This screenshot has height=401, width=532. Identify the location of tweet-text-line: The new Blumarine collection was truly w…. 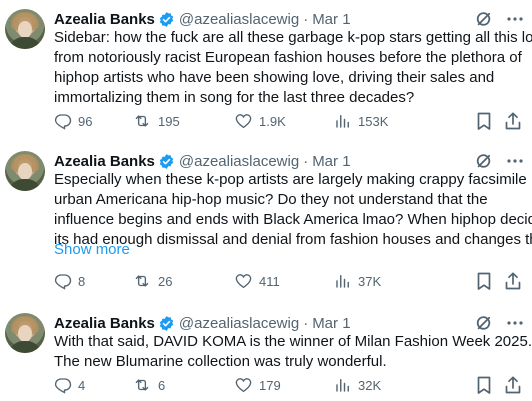
(220, 361).